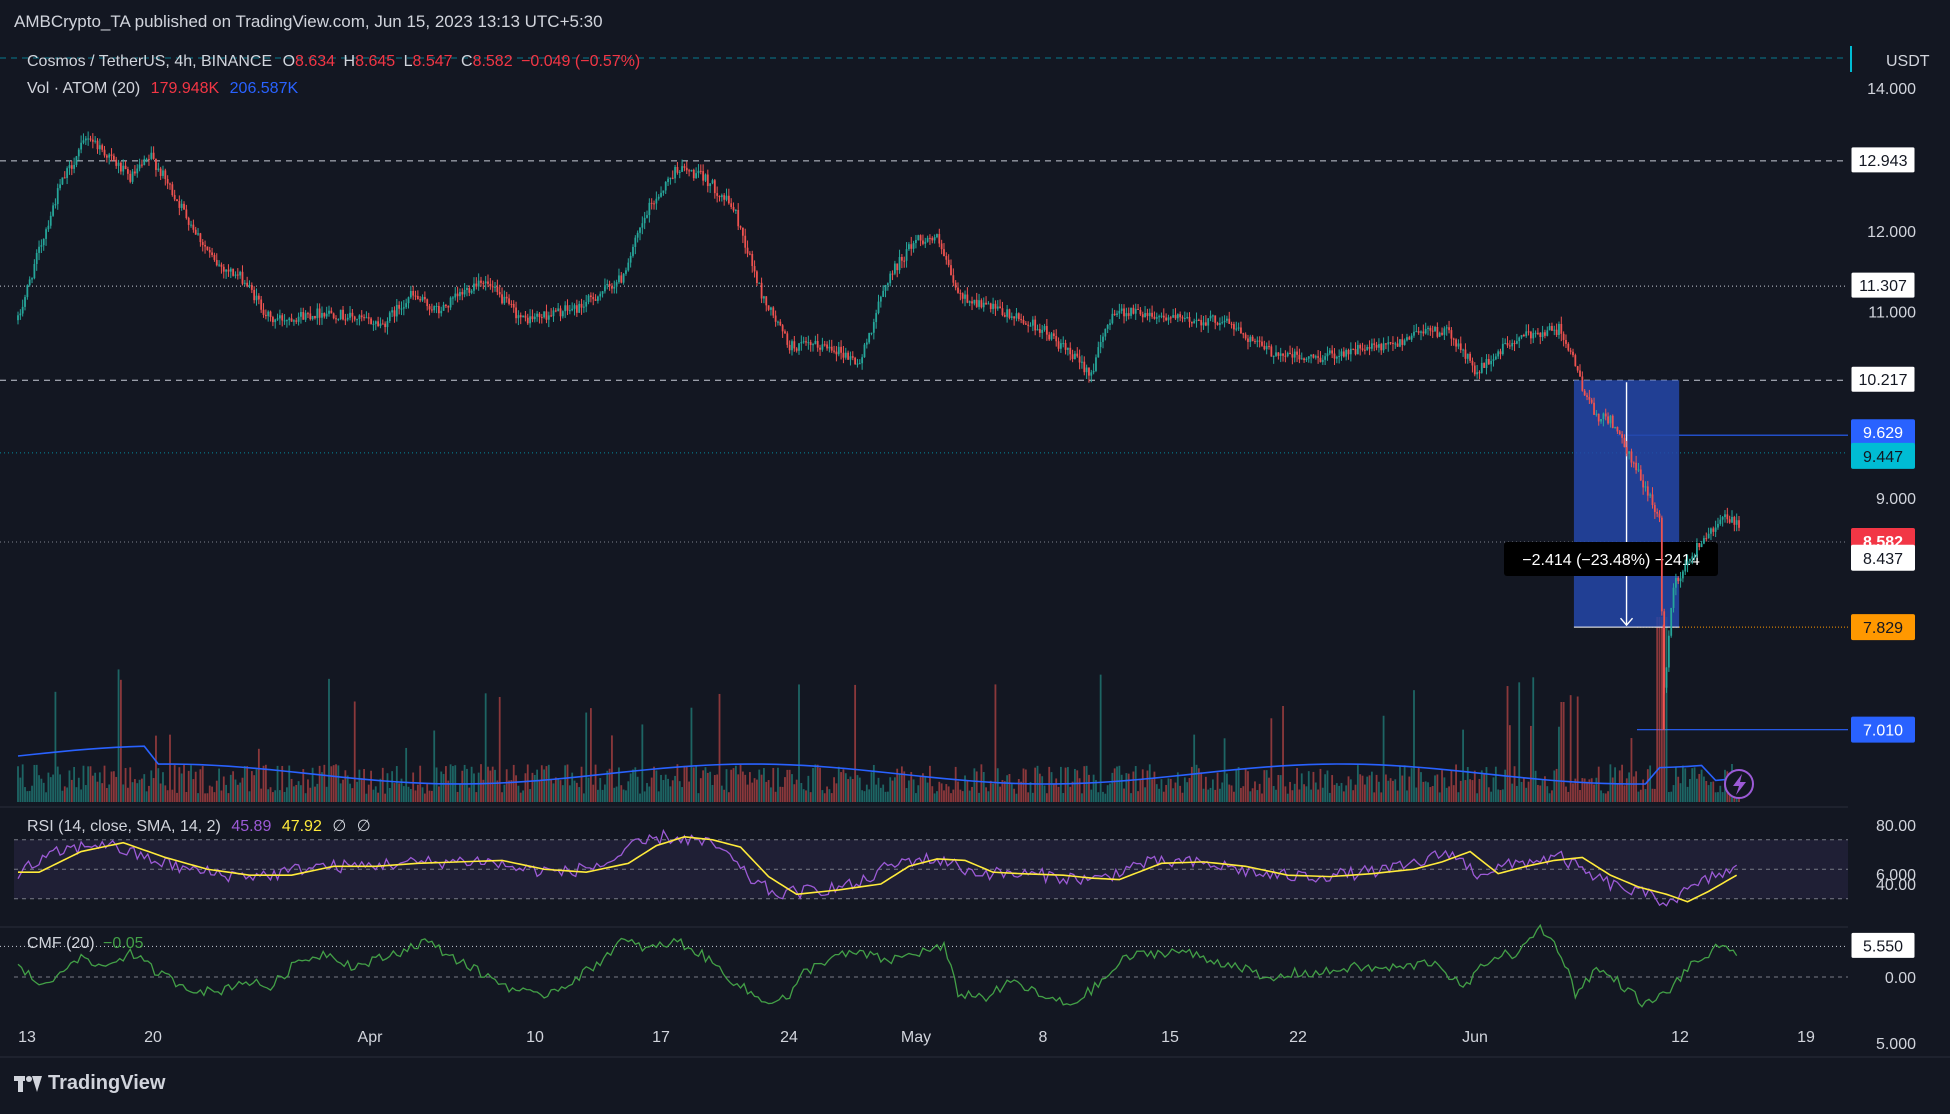 The height and width of the screenshot is (1114, 1950). I want to click on tradingview-logo: TradingView, so click(89, 1083).